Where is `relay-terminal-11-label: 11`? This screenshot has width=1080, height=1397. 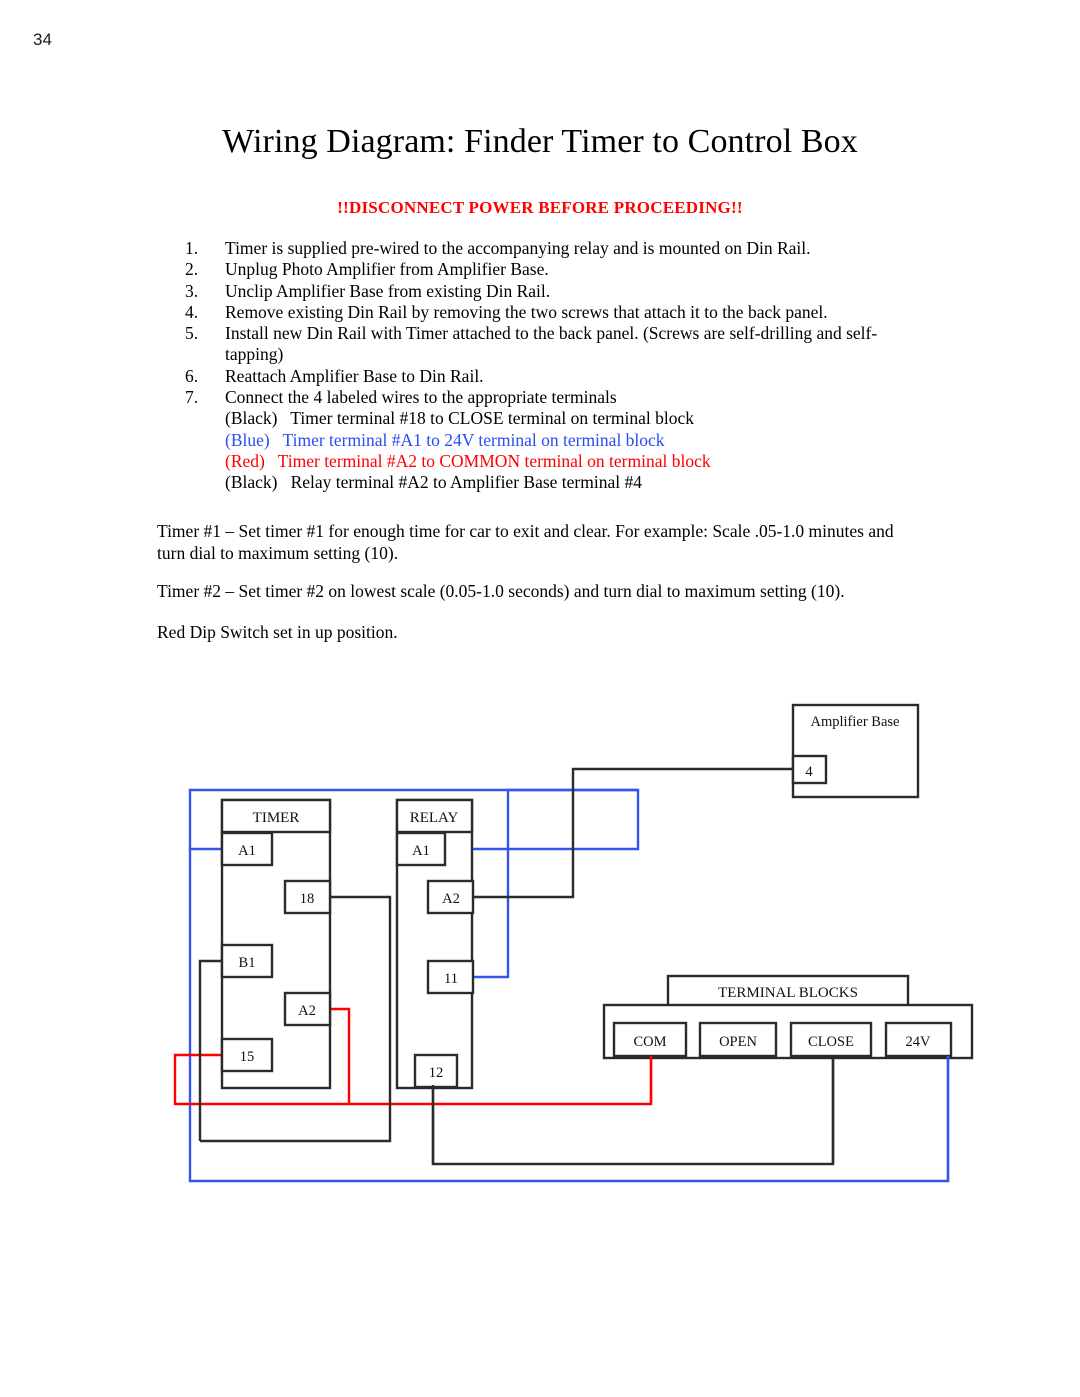 relay-terminal-11-label: 11 is located at coordinates (451, 979).